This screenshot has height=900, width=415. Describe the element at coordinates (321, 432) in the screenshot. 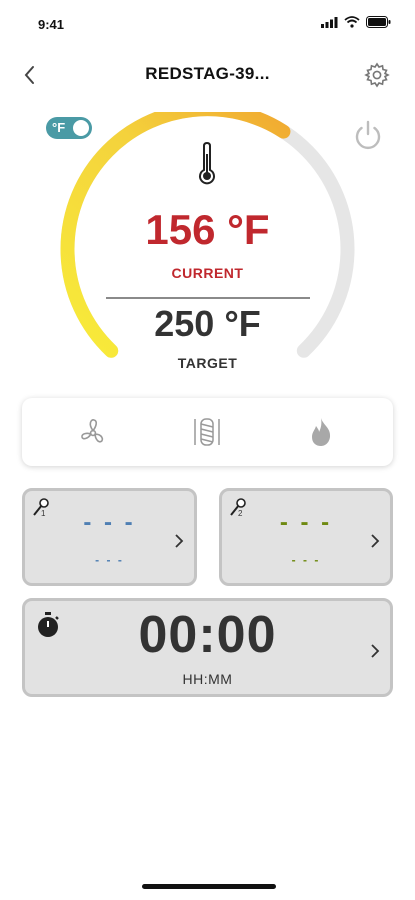

I see `flame-icon` at that location.